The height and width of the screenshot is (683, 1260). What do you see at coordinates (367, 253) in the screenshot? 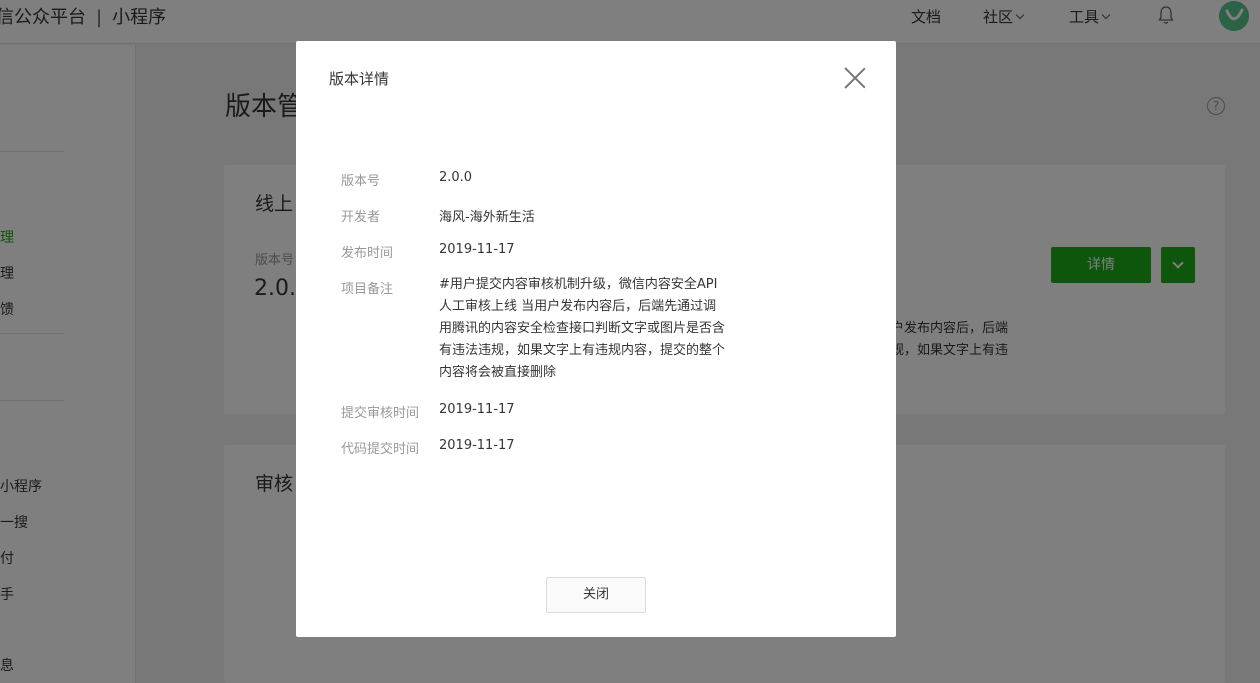
I see `detail-label: 发布时间` at bounding box center [367, 253].